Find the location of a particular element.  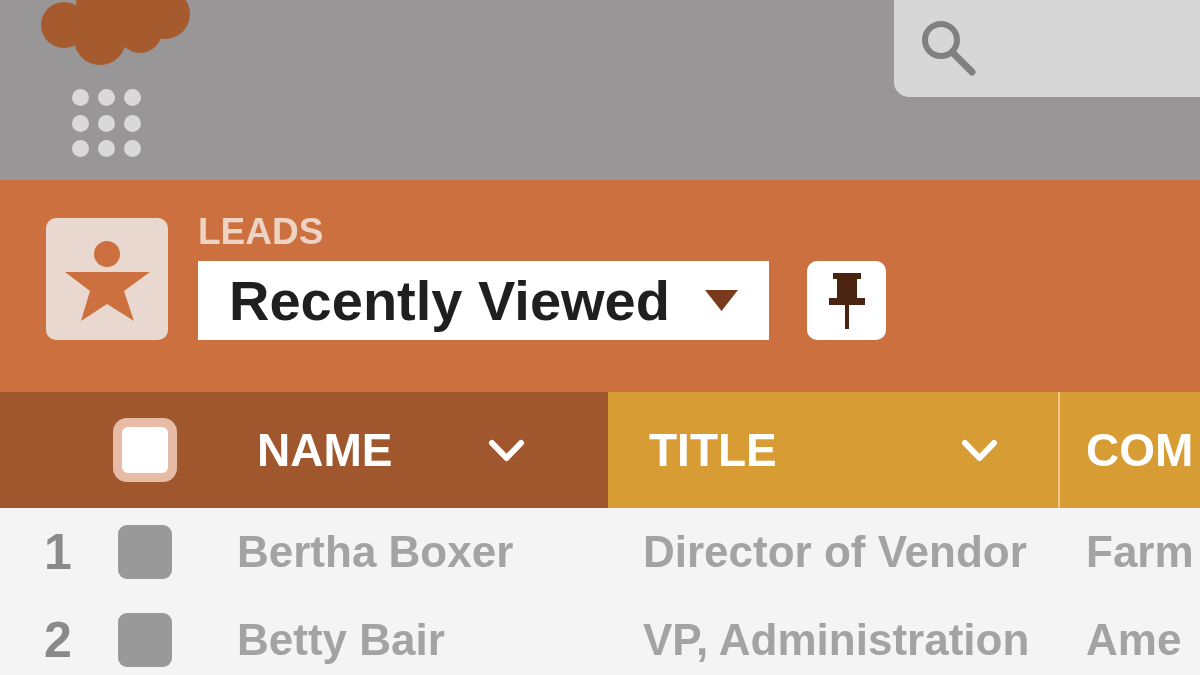

pin-button is located at coordinates (846, 300).